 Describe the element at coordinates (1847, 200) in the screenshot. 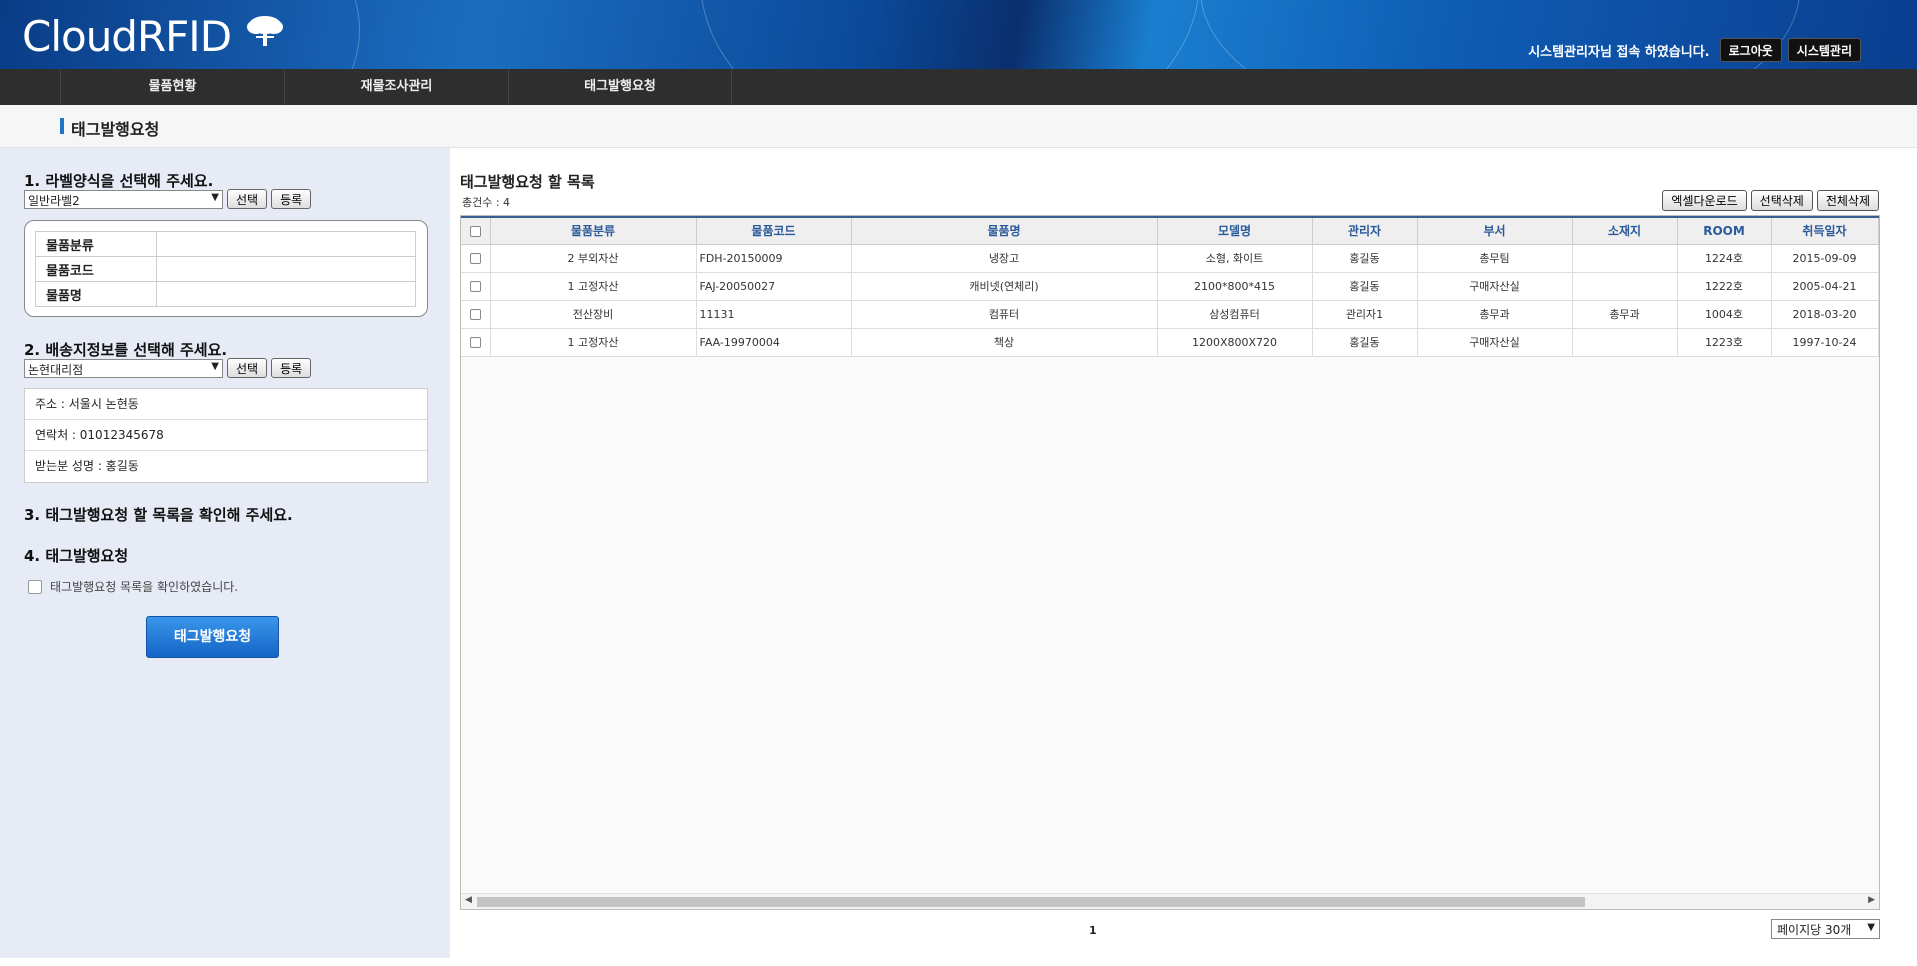

I see `delete-all-button: 전체삭제` at that location.